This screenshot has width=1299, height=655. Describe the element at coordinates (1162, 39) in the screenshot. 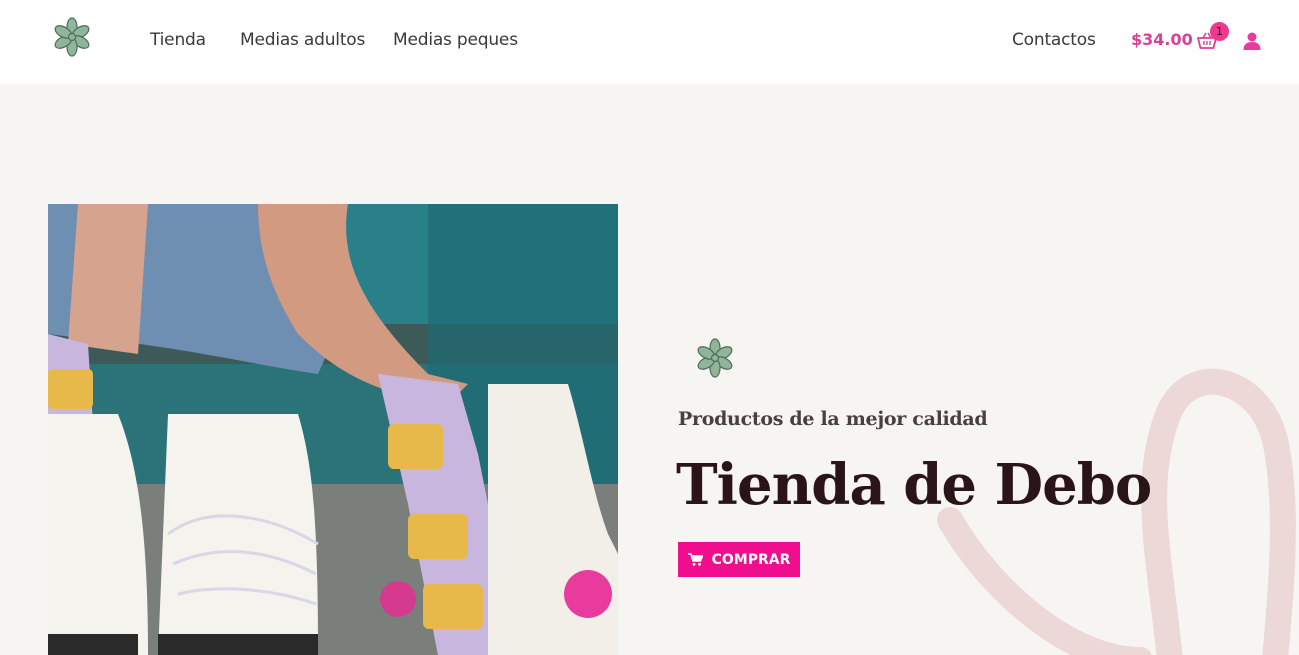

I see `cart-total: $34.00` at that location.